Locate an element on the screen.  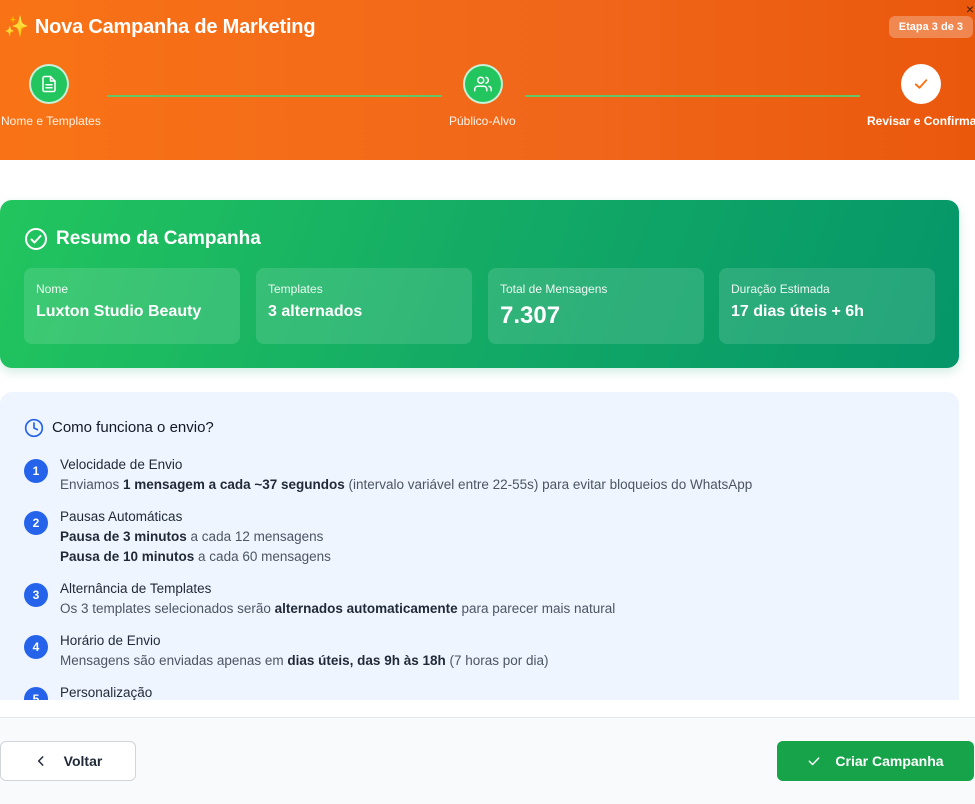
sparkle-icon: ✨ is located at coordinates (16, 27).